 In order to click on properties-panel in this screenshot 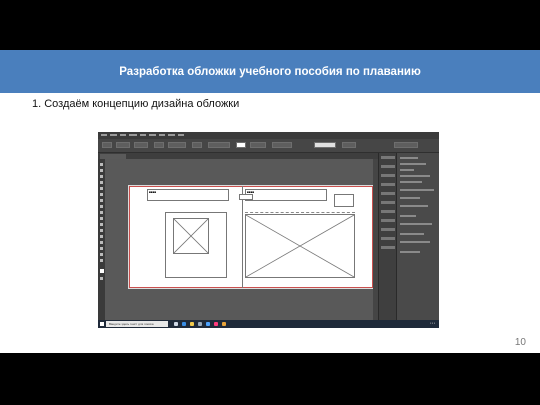, I will do `click(417, 236)`.